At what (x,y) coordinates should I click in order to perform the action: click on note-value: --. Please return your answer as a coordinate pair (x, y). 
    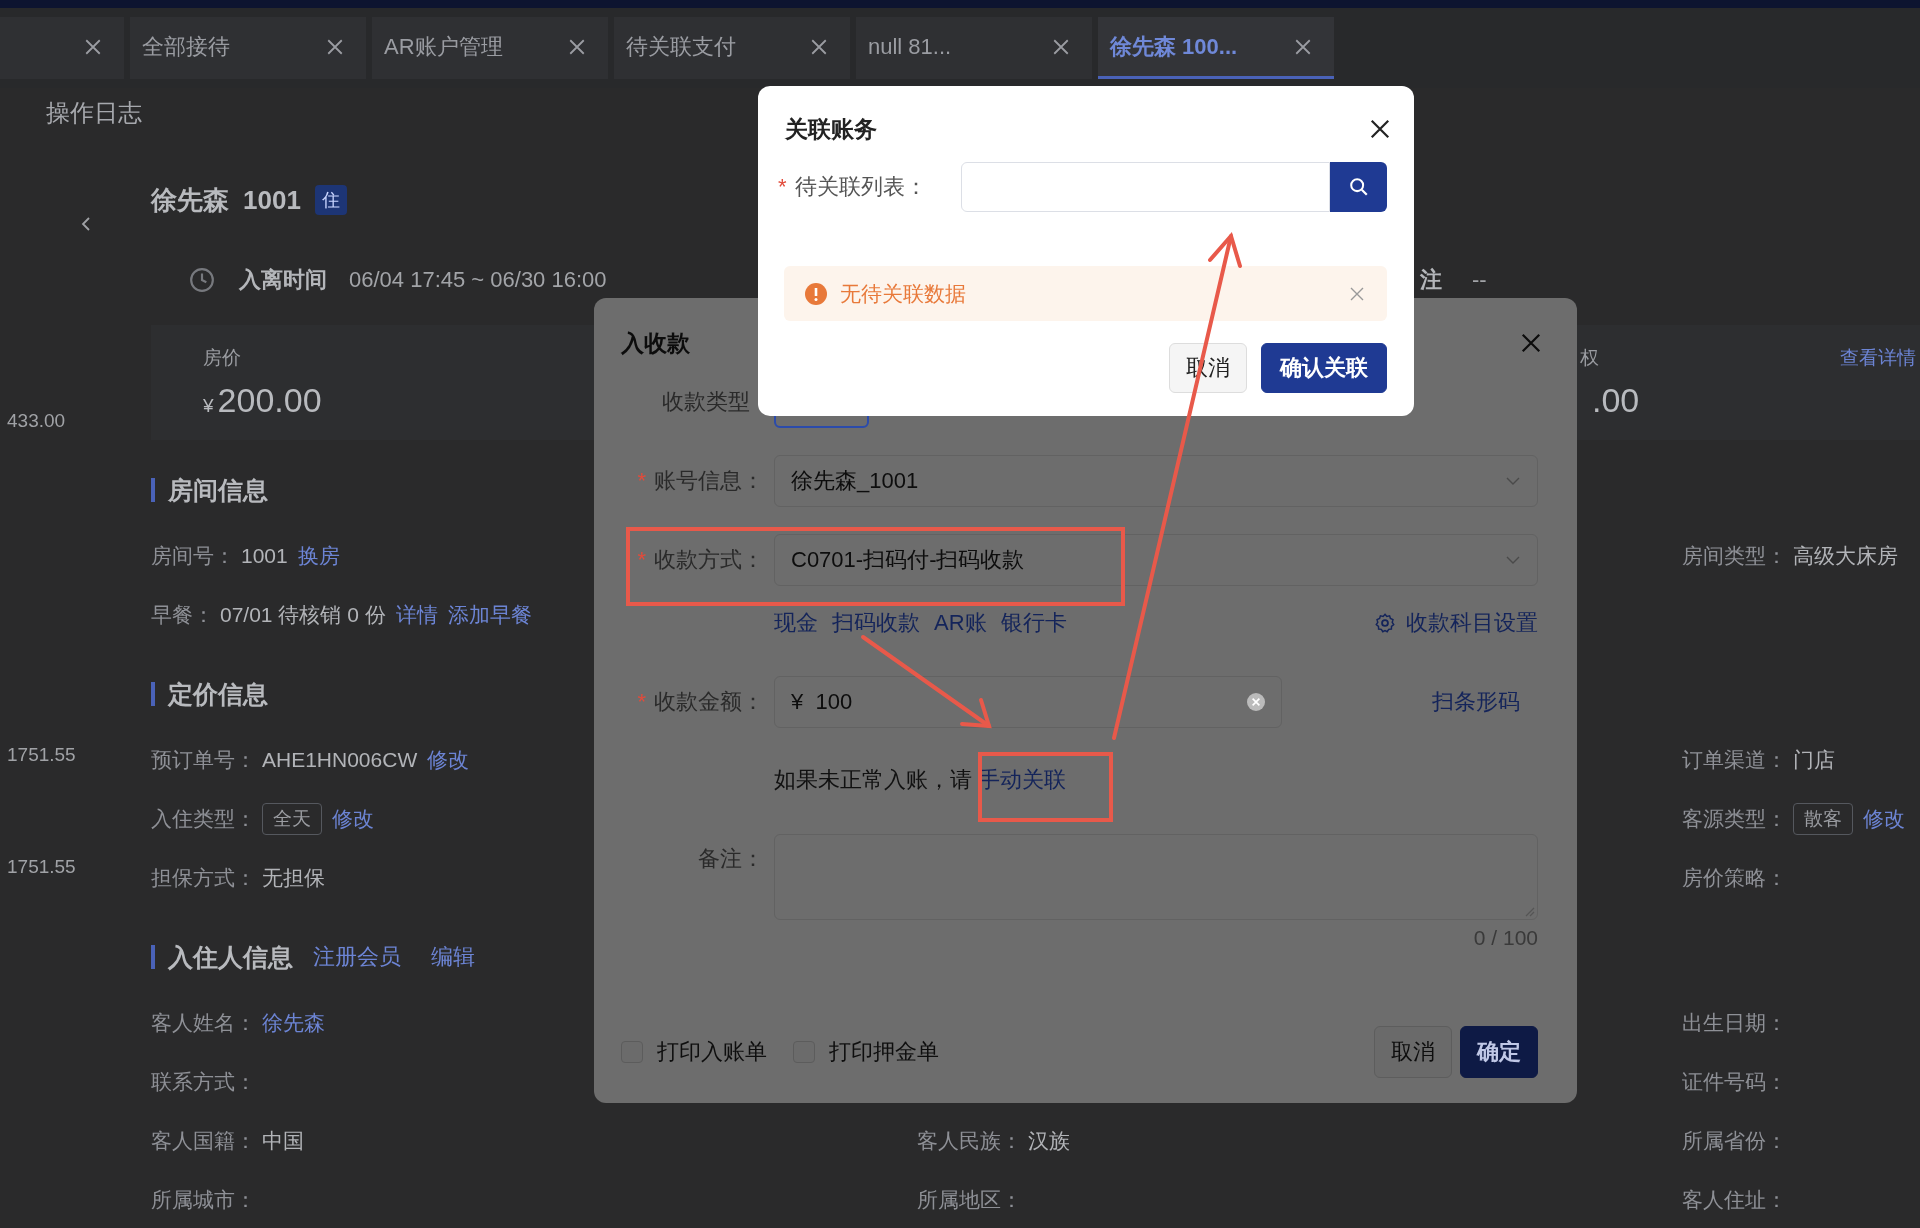
    Looking at the image, I should click on (1479, 280).